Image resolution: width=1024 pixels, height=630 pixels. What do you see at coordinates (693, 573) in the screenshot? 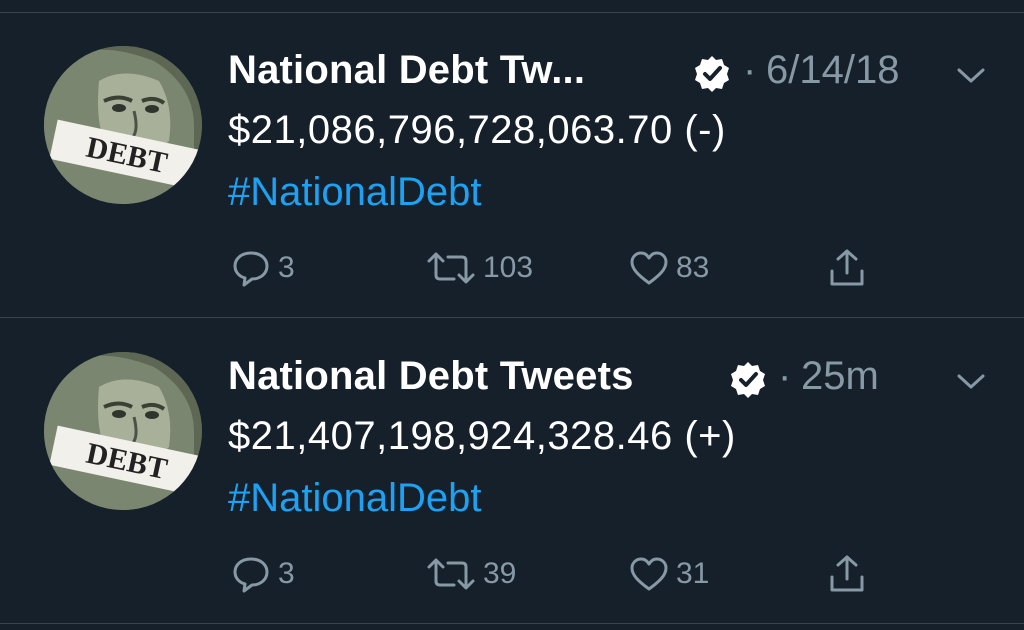
I see `like-count: 31` at bounding box center [693, 573].